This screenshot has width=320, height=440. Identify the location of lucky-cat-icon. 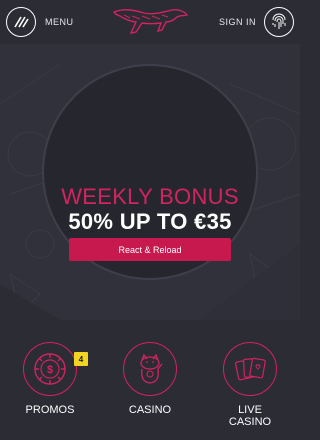
(151, 368).